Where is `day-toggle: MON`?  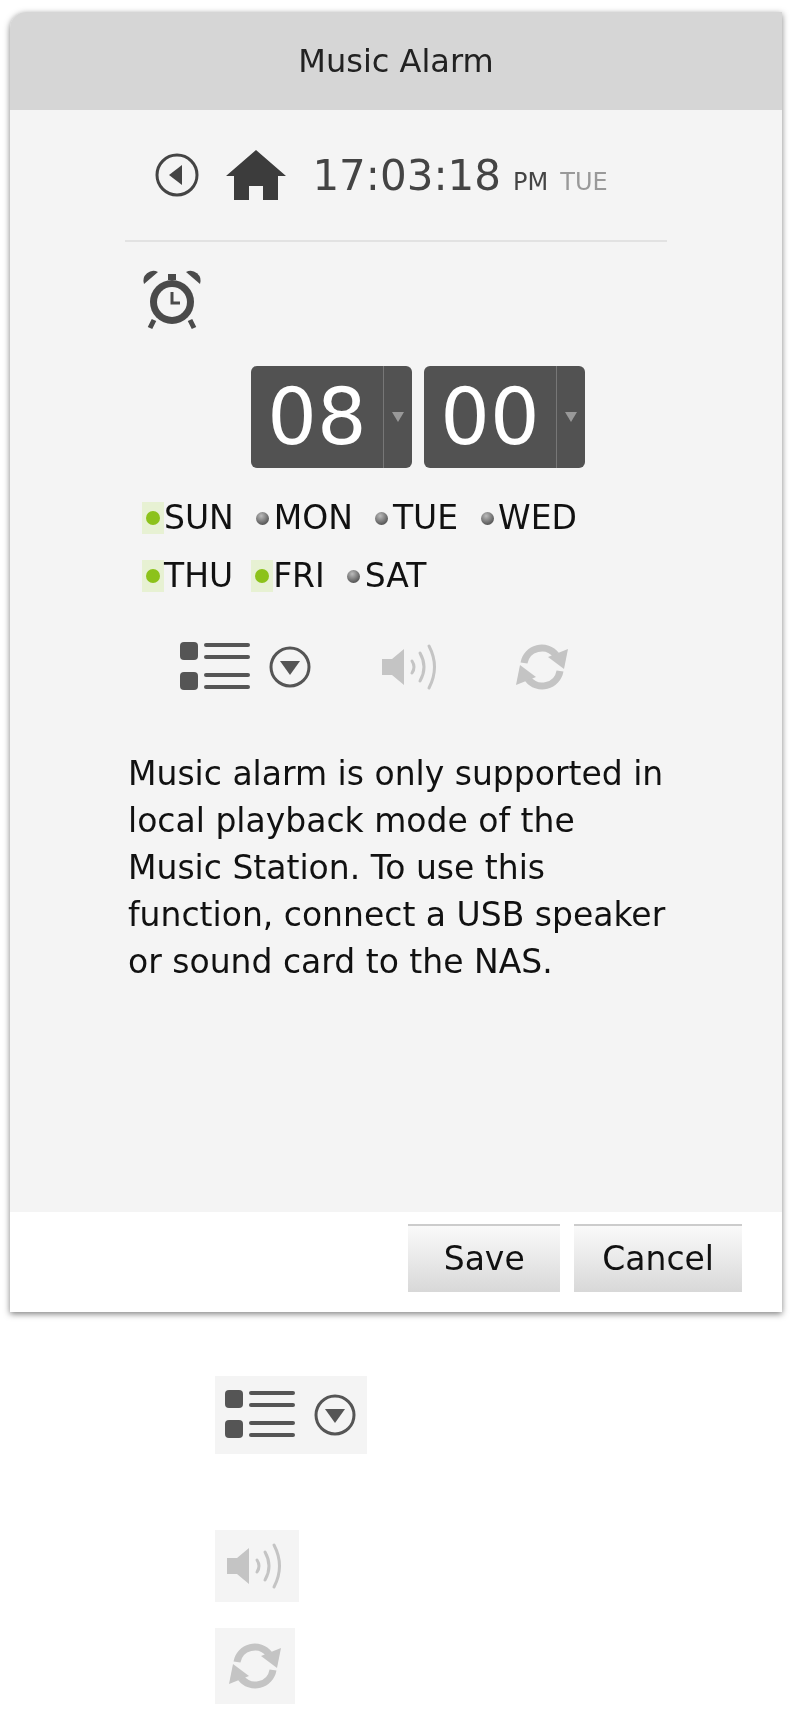 day-toggle: MON is located at coordinates (302, 518).